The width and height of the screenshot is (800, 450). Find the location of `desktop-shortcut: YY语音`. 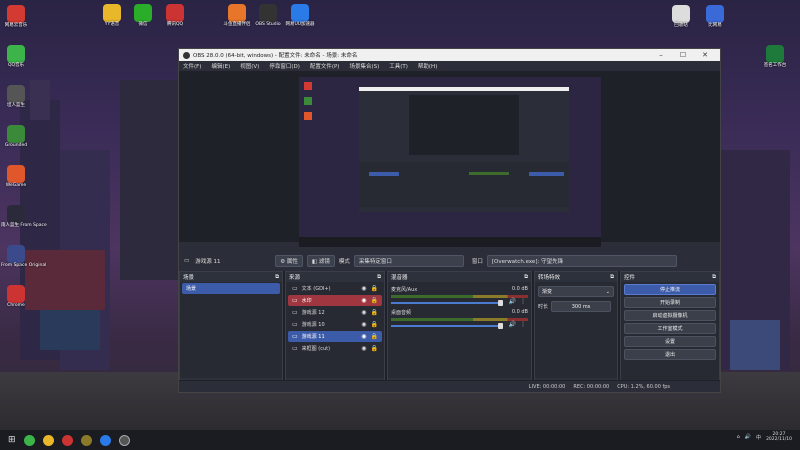

desktop-shortcut: YY语音 is located at coordinates (112, 16).